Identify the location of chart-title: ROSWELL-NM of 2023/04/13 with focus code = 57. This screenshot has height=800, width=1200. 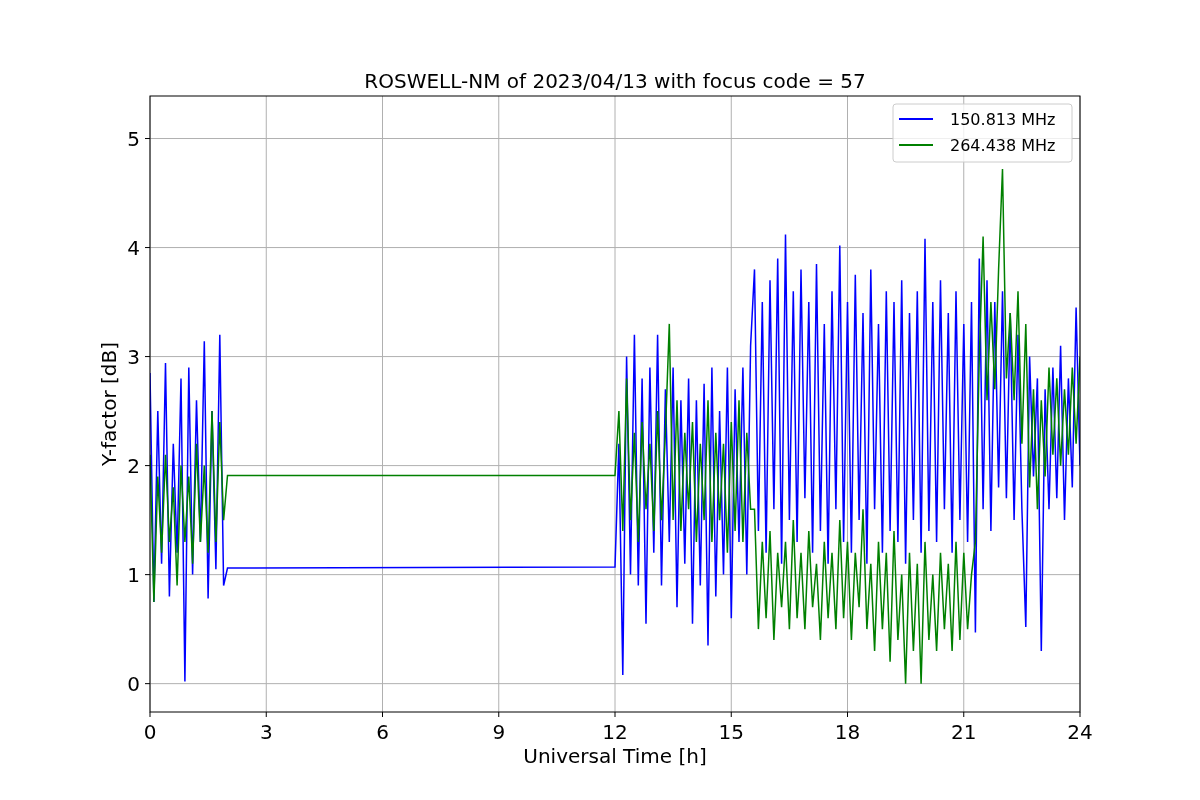
(615, 81).